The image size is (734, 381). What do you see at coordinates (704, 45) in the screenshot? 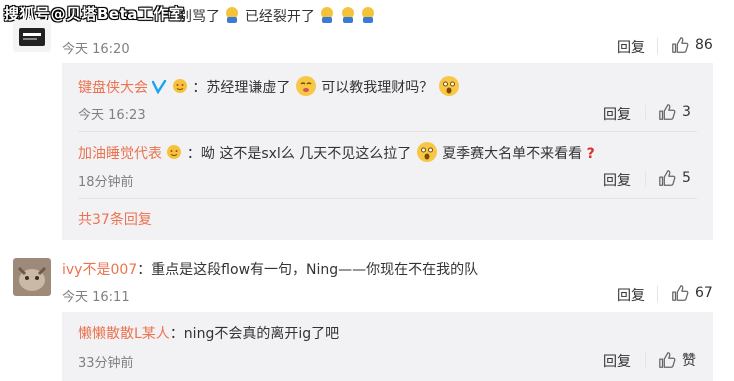
I see `like-count: 86` at bounding box center [704, 45].